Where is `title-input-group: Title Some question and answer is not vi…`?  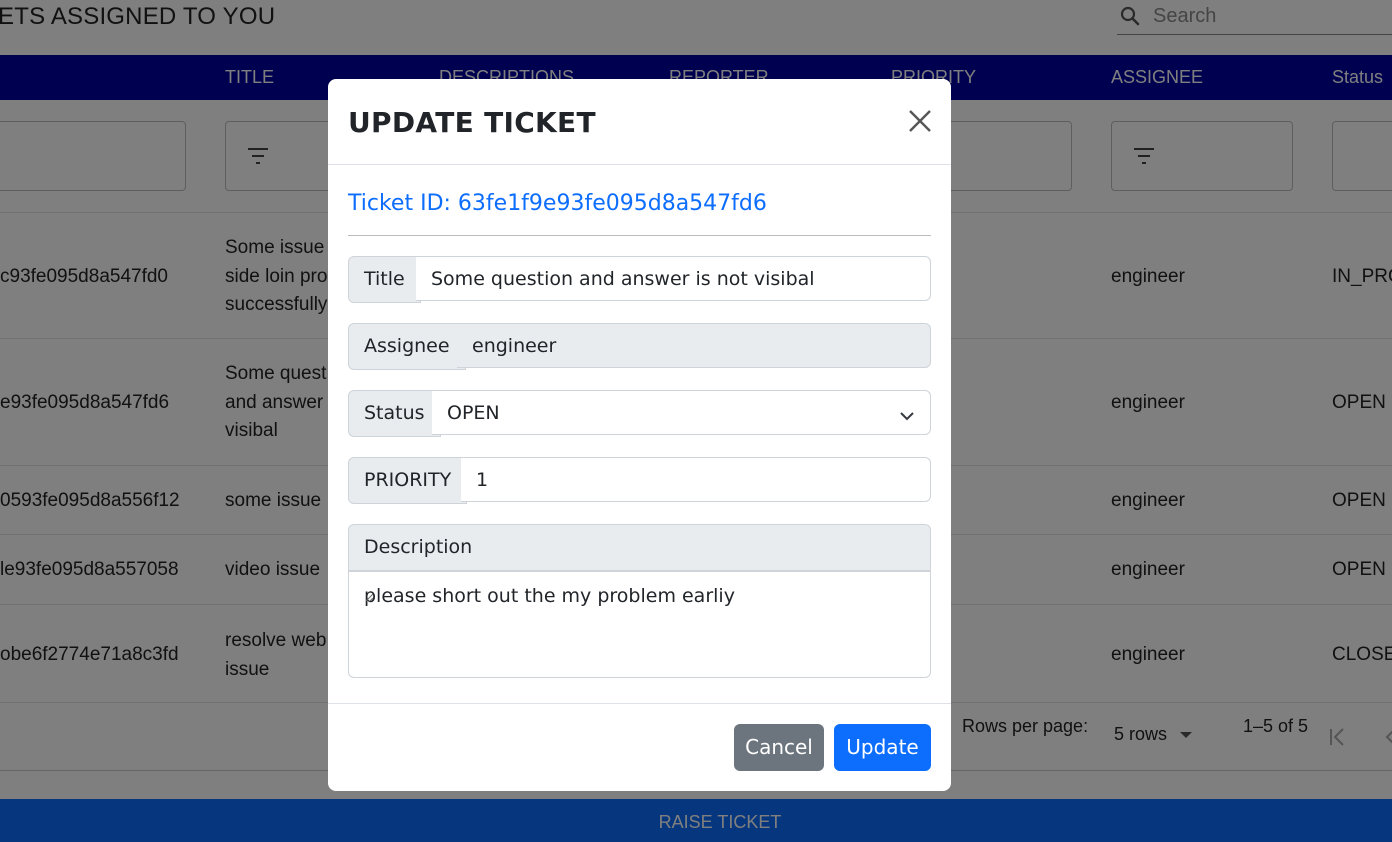
title-input-group: Title Some question and answer is not vi… is located at coordinates (639, 279).